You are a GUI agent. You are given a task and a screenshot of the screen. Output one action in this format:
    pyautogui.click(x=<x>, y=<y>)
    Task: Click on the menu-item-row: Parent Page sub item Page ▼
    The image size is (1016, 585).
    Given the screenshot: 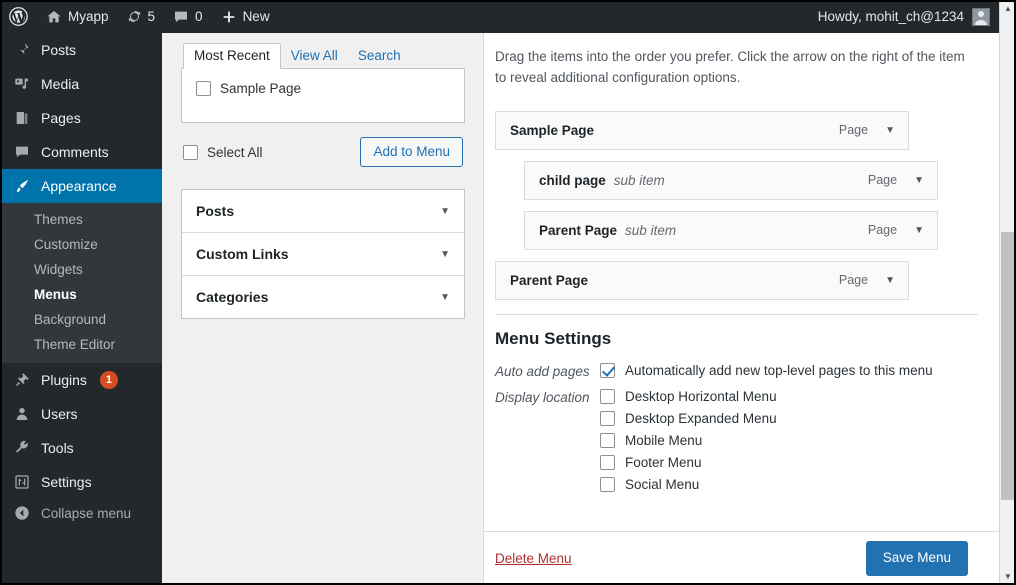 What is the action you would take?
    pyautogui.click(x=731, y=230)
    